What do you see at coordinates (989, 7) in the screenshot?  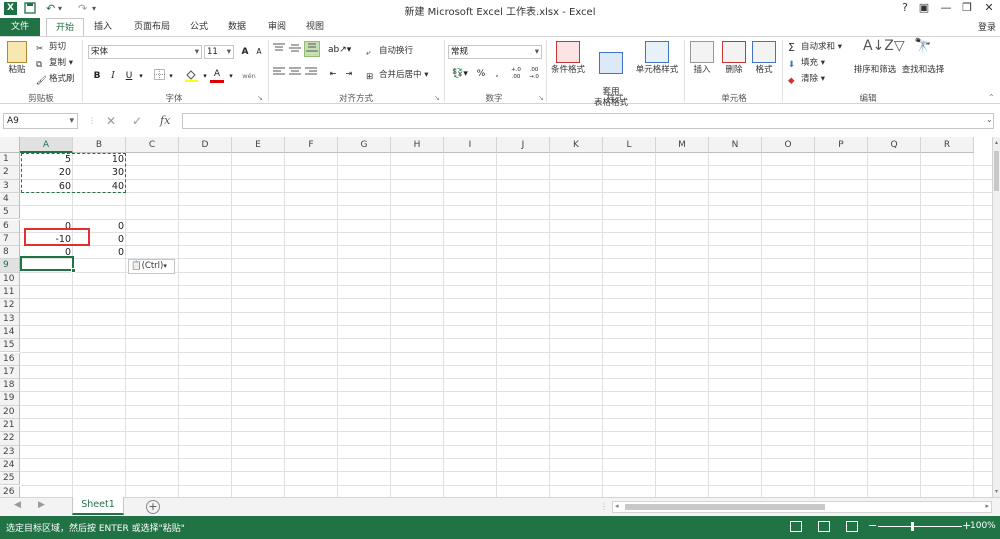 I see `close-button: ✕` at bounding box center [989, 7].